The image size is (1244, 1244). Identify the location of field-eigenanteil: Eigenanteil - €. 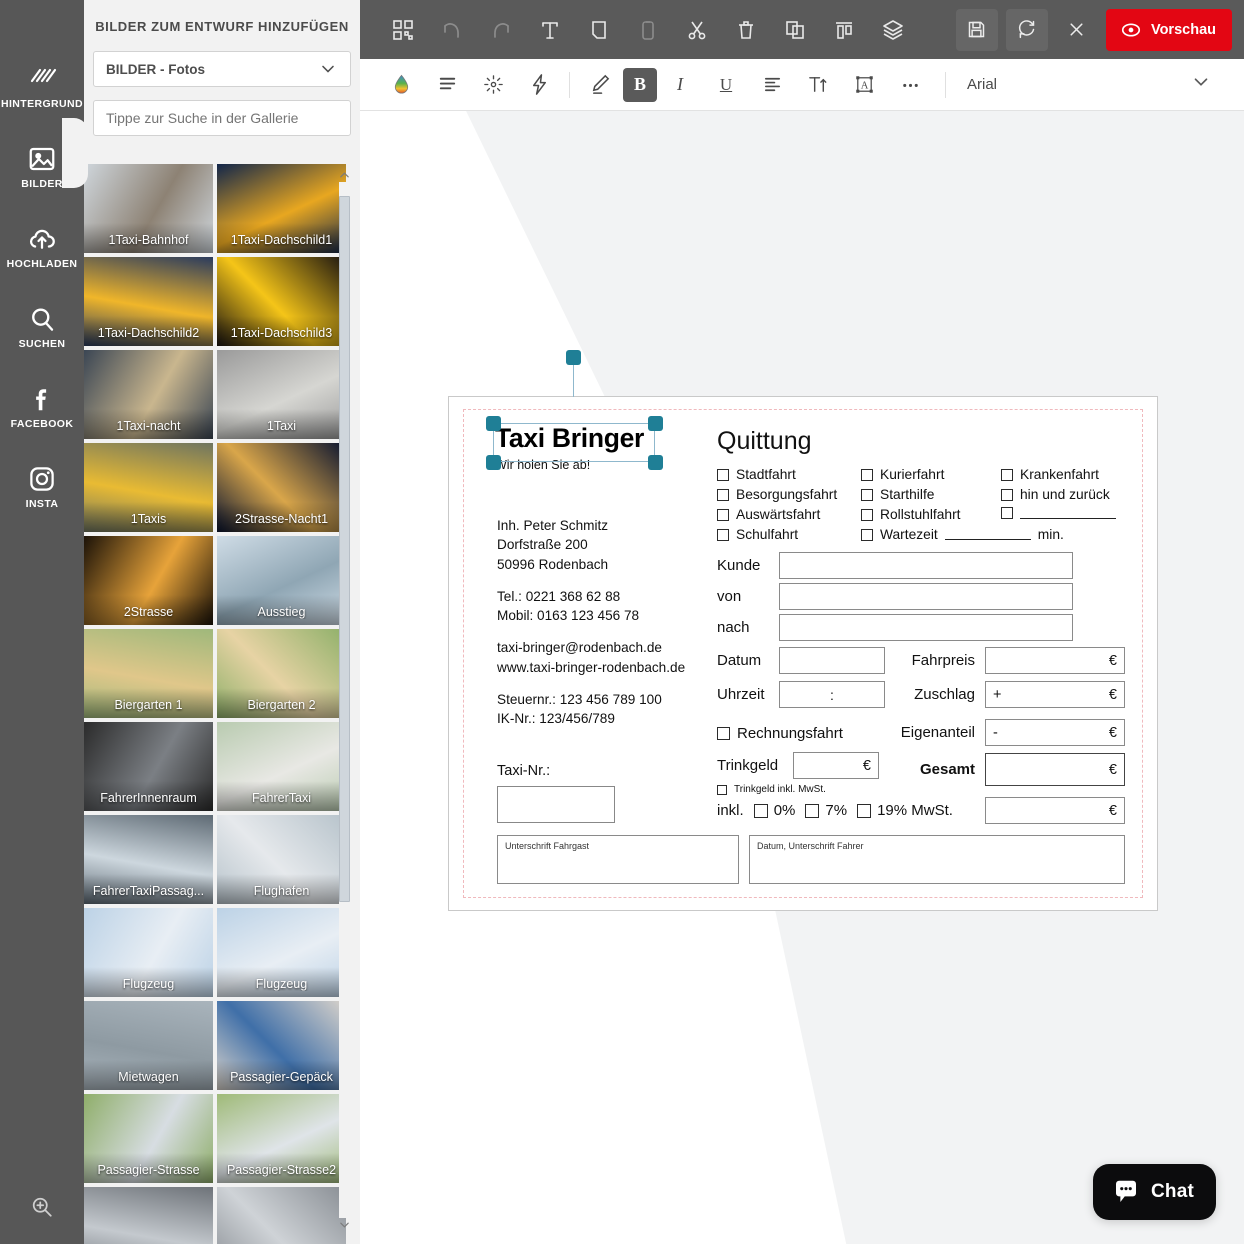
(1007, 732).